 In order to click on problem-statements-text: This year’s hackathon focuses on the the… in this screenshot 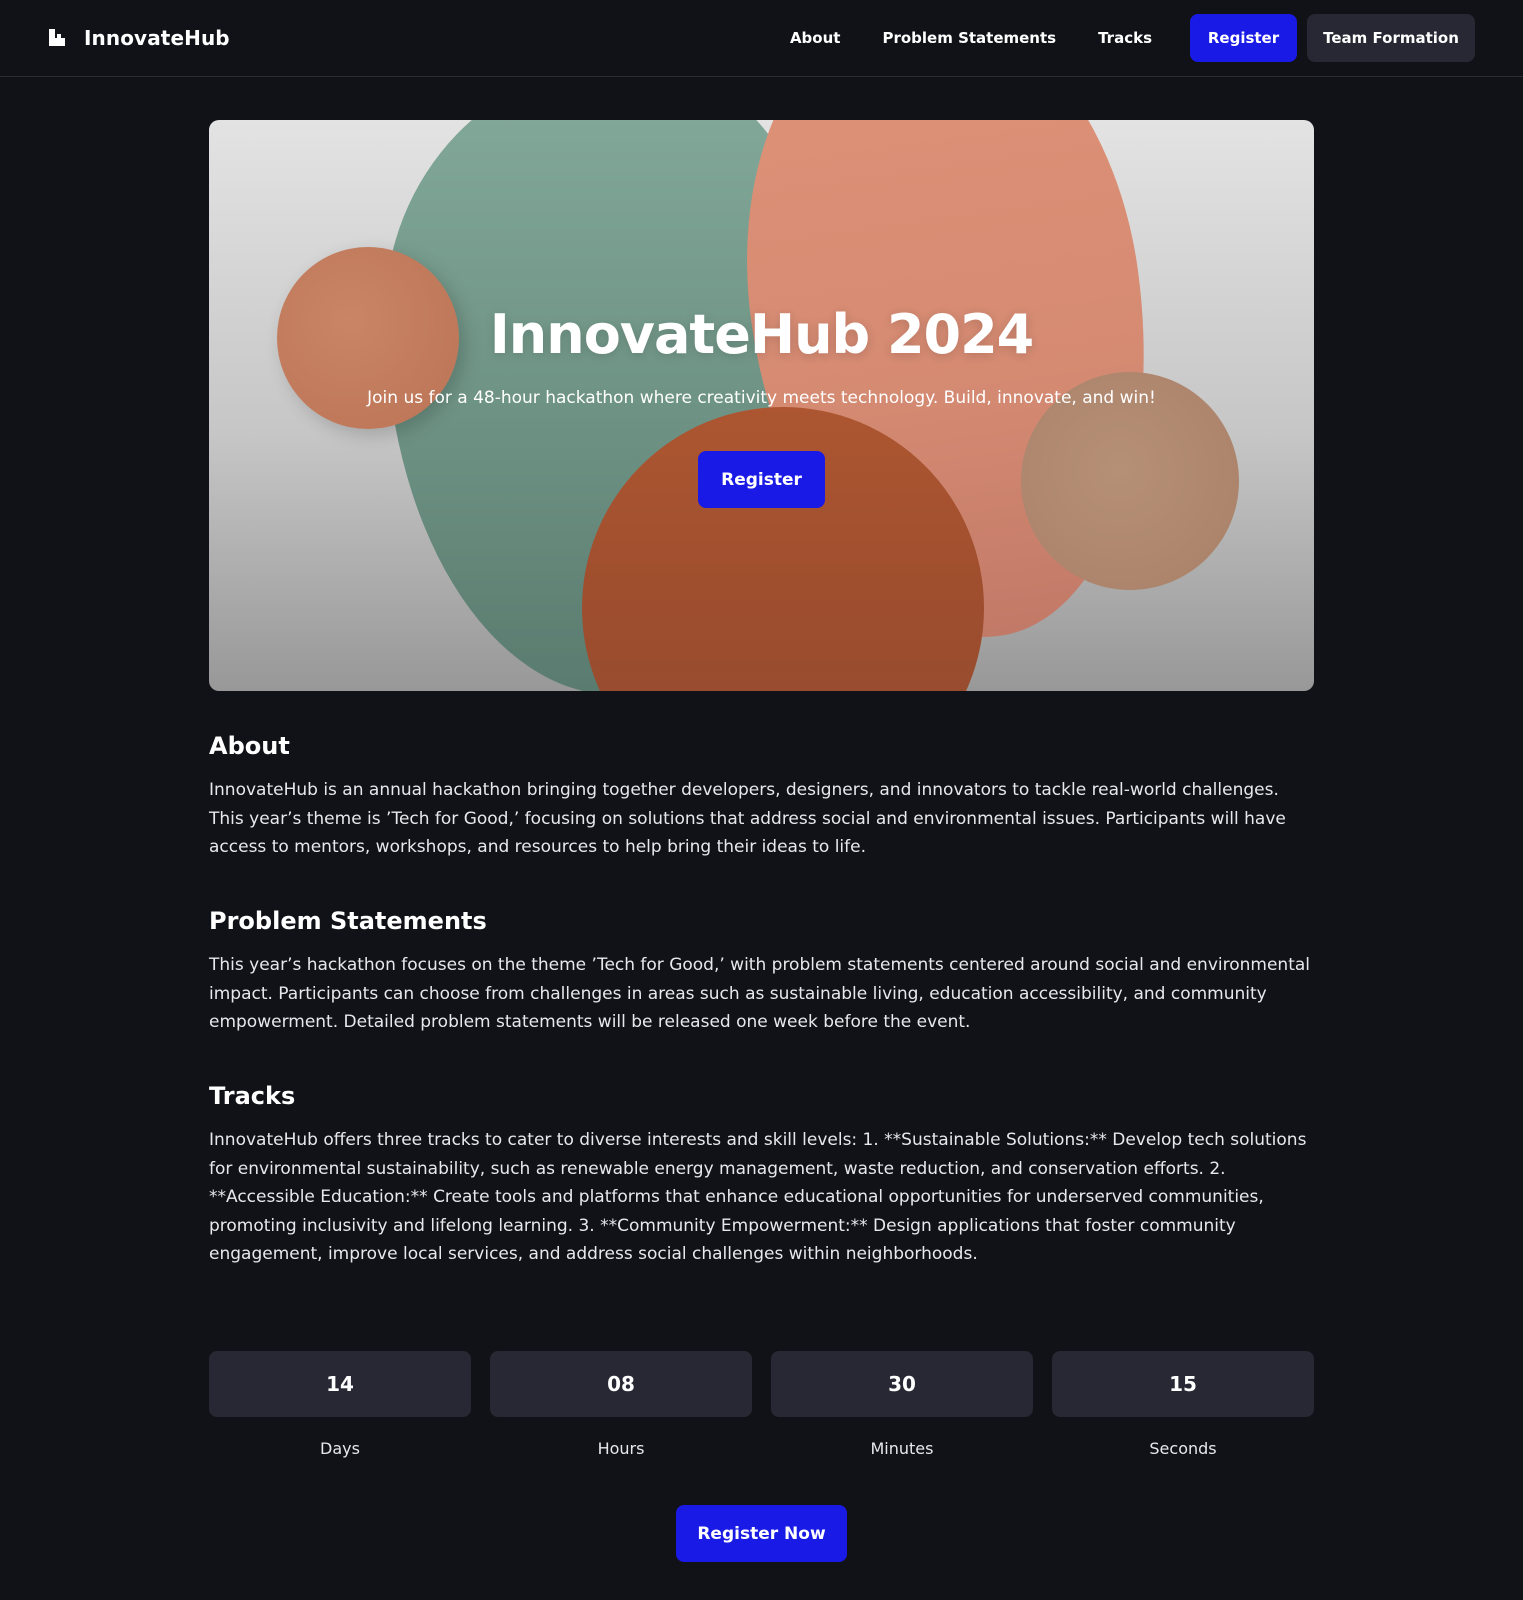, I will do `click(759, 993)`.